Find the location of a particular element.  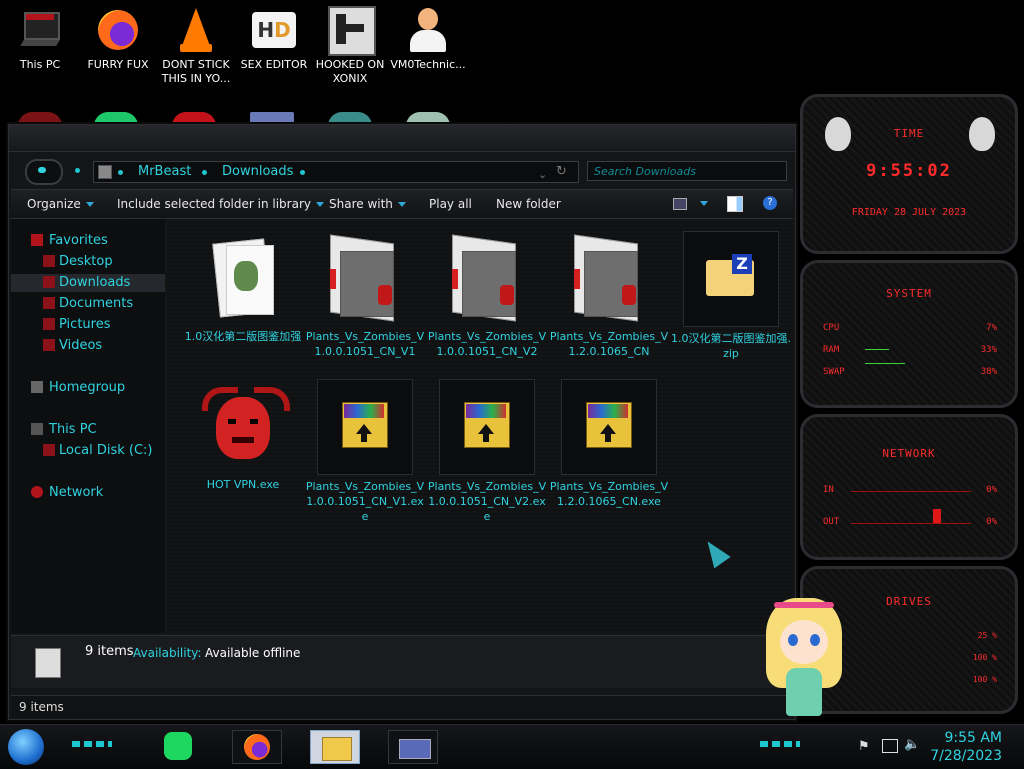

nav-documents: Documents is located at coordinates (88, 304).